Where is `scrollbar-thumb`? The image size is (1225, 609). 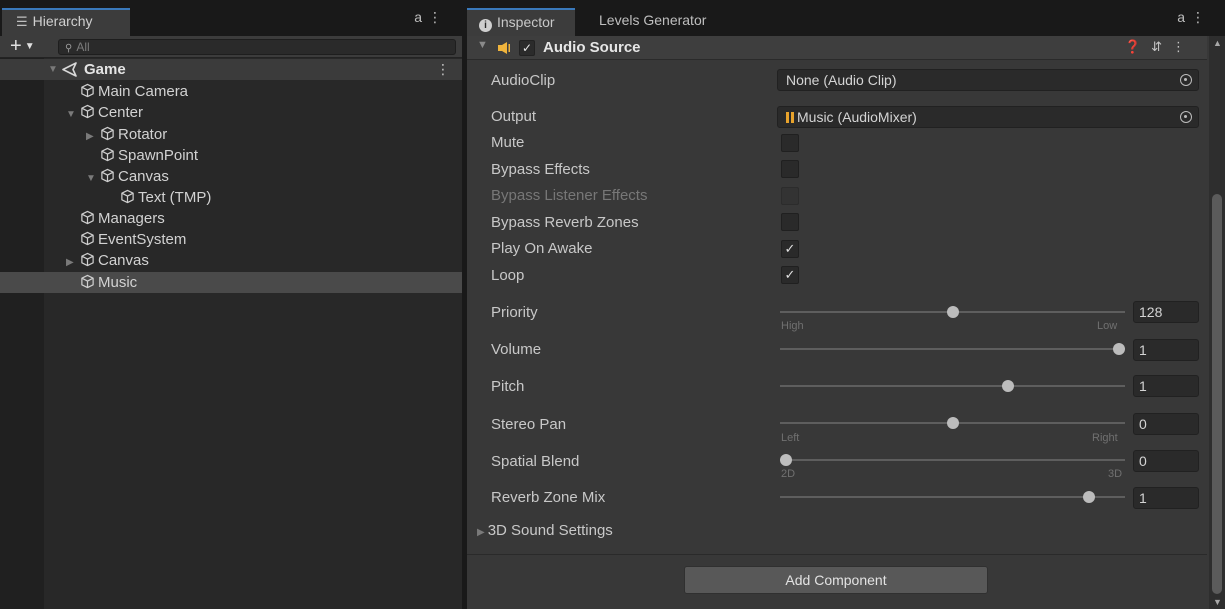 scrollbar-thumb is located at coordinates (1217, 394).